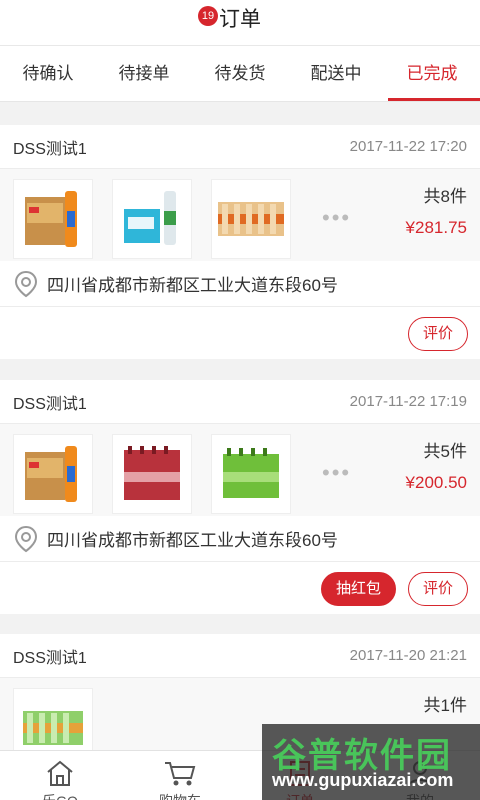 This screenshot has height=800, width=480. What do you see at coordinates (208, 16) in the screenshot?
I see `cart-count-badge: 19` at bounding box center [208, 16].